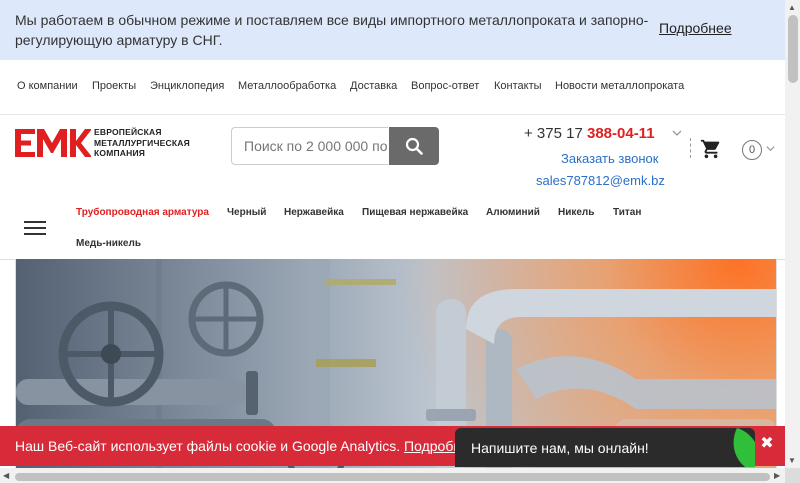  Describe the element at coordinates (142, 212) in the screenshot. I see `category-pipeline-valves: Трубопроводная арматура` at that location.